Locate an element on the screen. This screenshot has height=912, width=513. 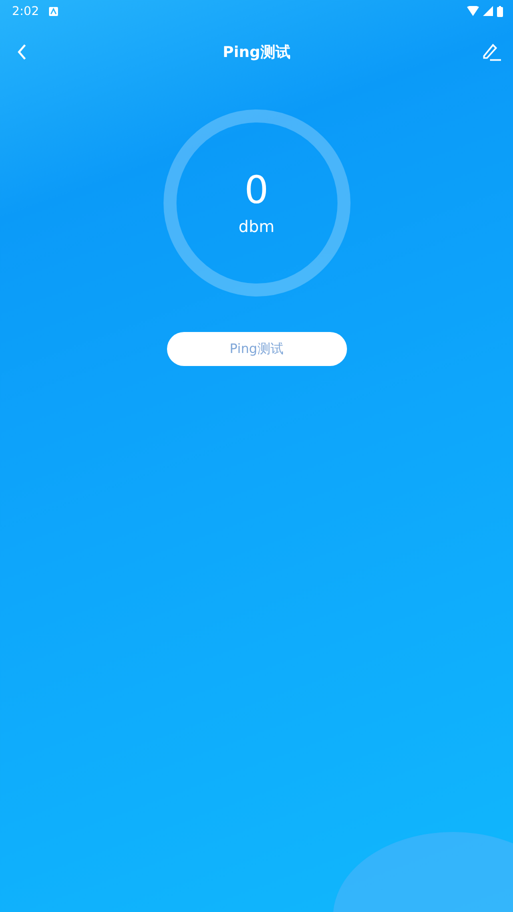
notification-icon is located at coordinates (53, 11).